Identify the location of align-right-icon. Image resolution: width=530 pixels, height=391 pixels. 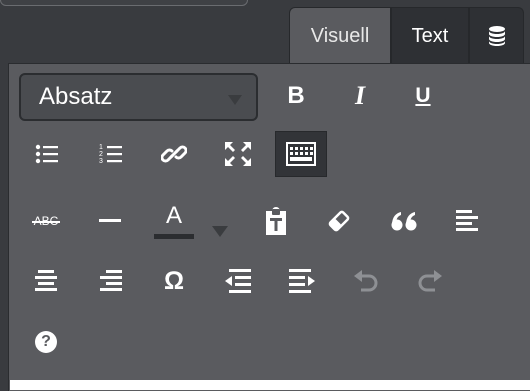
(111, 280).